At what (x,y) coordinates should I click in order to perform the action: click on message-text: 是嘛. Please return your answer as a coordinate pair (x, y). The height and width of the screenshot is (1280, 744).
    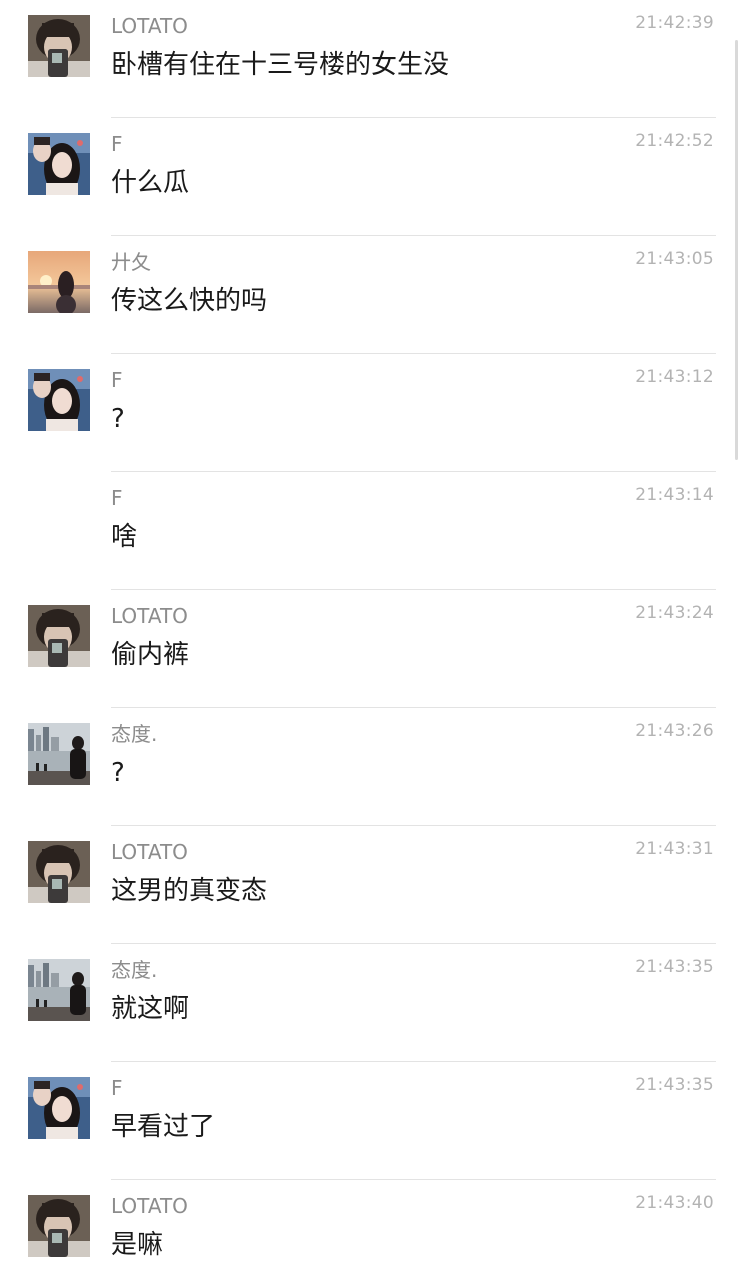
    Looking at the image, I should click on (137, 1245).